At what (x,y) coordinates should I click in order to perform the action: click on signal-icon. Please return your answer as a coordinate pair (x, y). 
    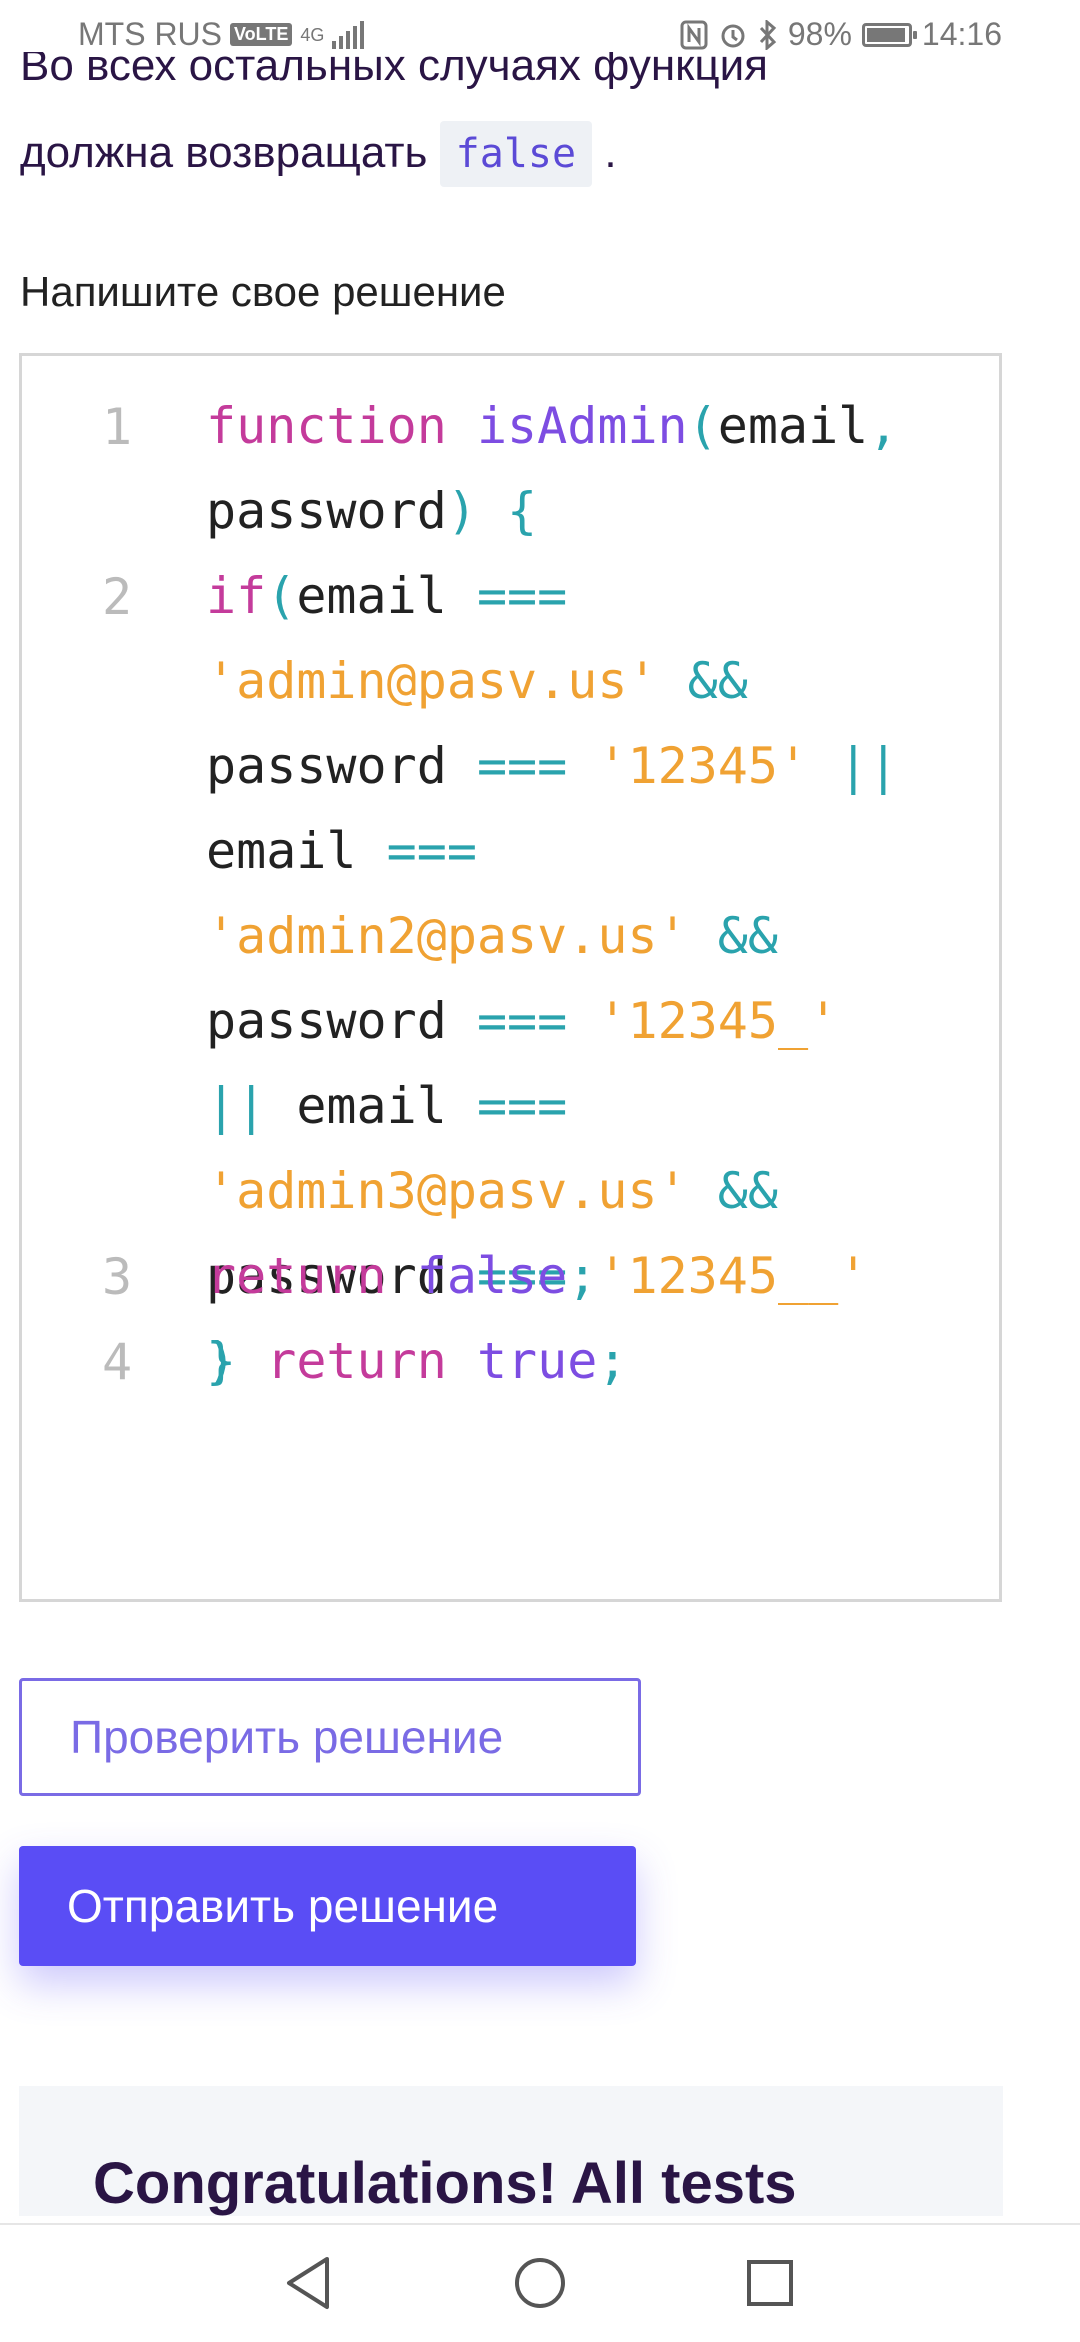
    Looking at the image, I should click on (348, 34).